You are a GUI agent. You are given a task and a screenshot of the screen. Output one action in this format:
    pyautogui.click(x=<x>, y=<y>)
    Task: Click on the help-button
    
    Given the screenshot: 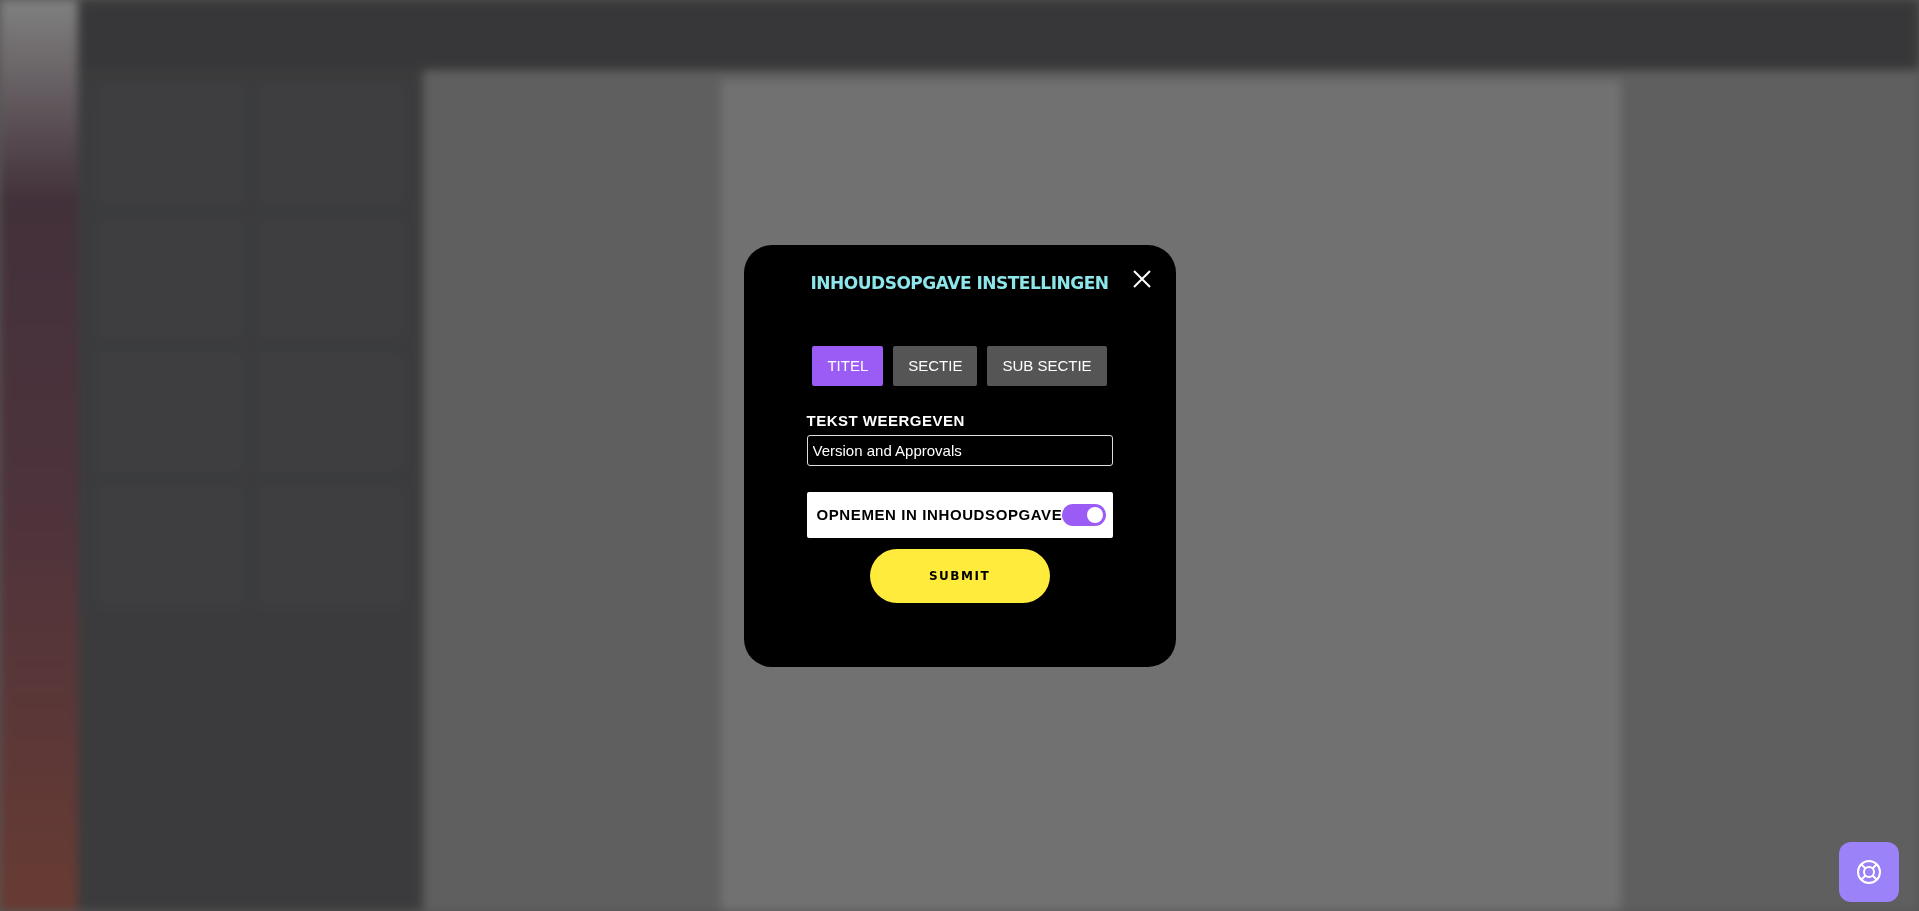 What is the action you would take?
    pyautogui.click(x=1869, y=872)
    